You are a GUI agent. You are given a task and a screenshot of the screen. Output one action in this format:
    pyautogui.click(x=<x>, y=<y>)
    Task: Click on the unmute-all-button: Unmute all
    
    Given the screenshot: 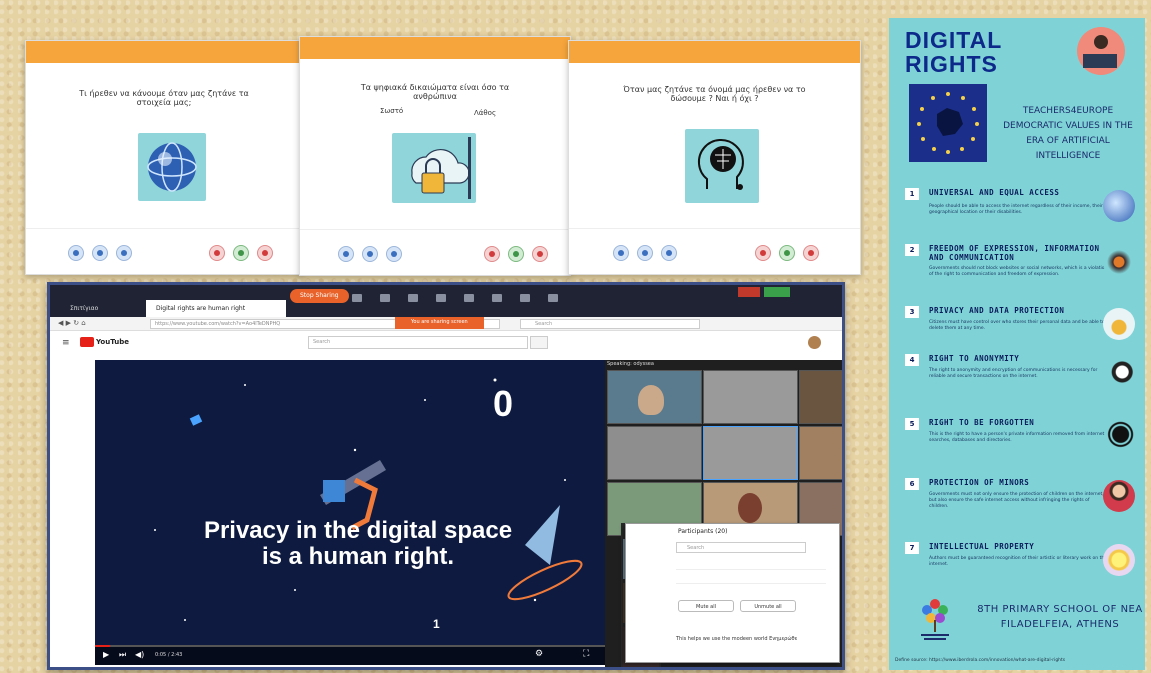 What is the action you would take?
    pyautogui.click(x=768, y=606)
    